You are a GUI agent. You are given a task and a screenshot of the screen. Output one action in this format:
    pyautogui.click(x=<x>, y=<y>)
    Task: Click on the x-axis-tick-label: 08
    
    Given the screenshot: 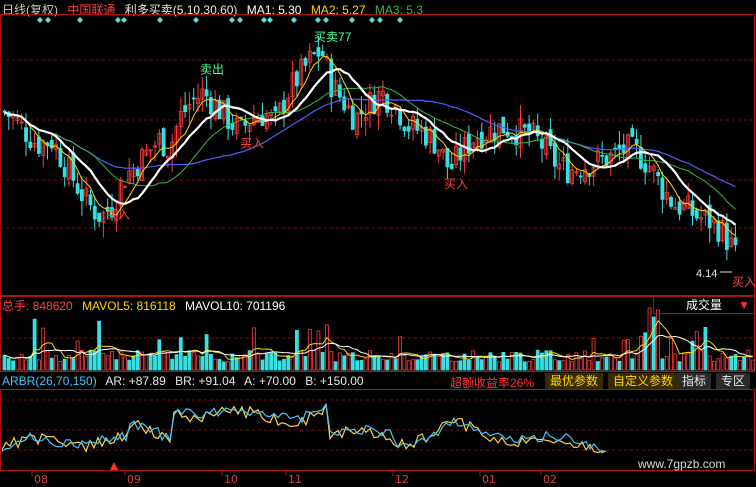 What is the action you would take?
    pyautogui.click(x=41, y=479)
    